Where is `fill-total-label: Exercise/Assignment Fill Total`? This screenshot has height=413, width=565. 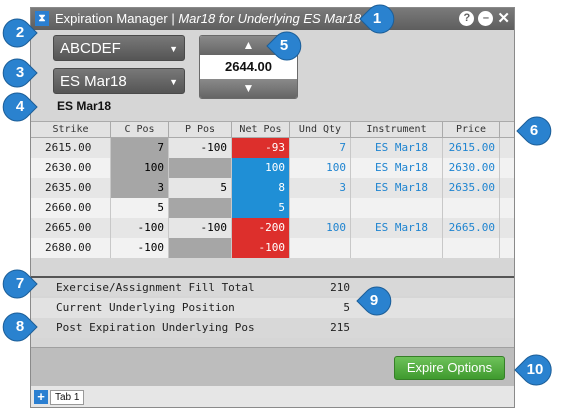
fill-total-label: Exercise/Assignment Fill Total is located at coordinates (155, 287).